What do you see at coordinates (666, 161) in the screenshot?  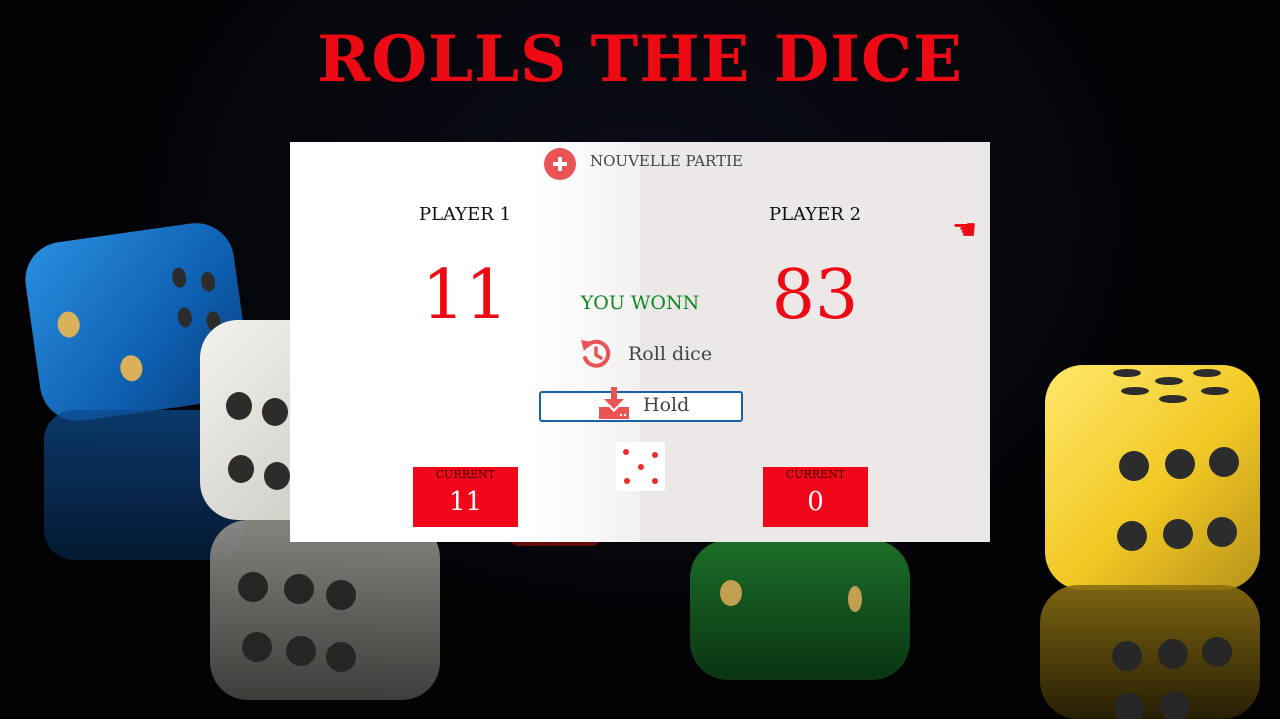 I see `new-game-label: NOUVELLE PARTIE` at bounding box center [666, 161].